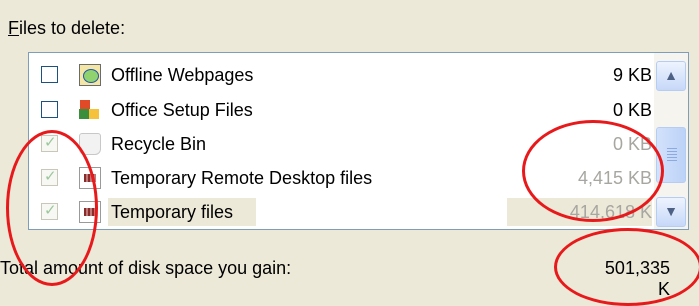  I want to click on list-item-offline-webpages: Offline Webpages 9 KB, so click(340, 75).